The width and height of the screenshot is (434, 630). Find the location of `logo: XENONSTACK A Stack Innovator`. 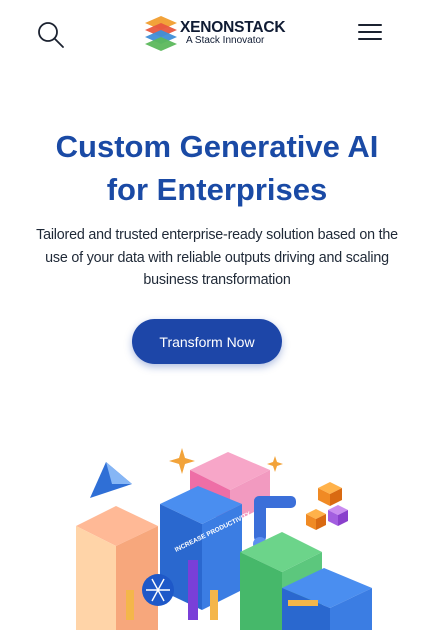

logo: XENONSTACK A Stack Innovator is located at coordinates (214, 33).